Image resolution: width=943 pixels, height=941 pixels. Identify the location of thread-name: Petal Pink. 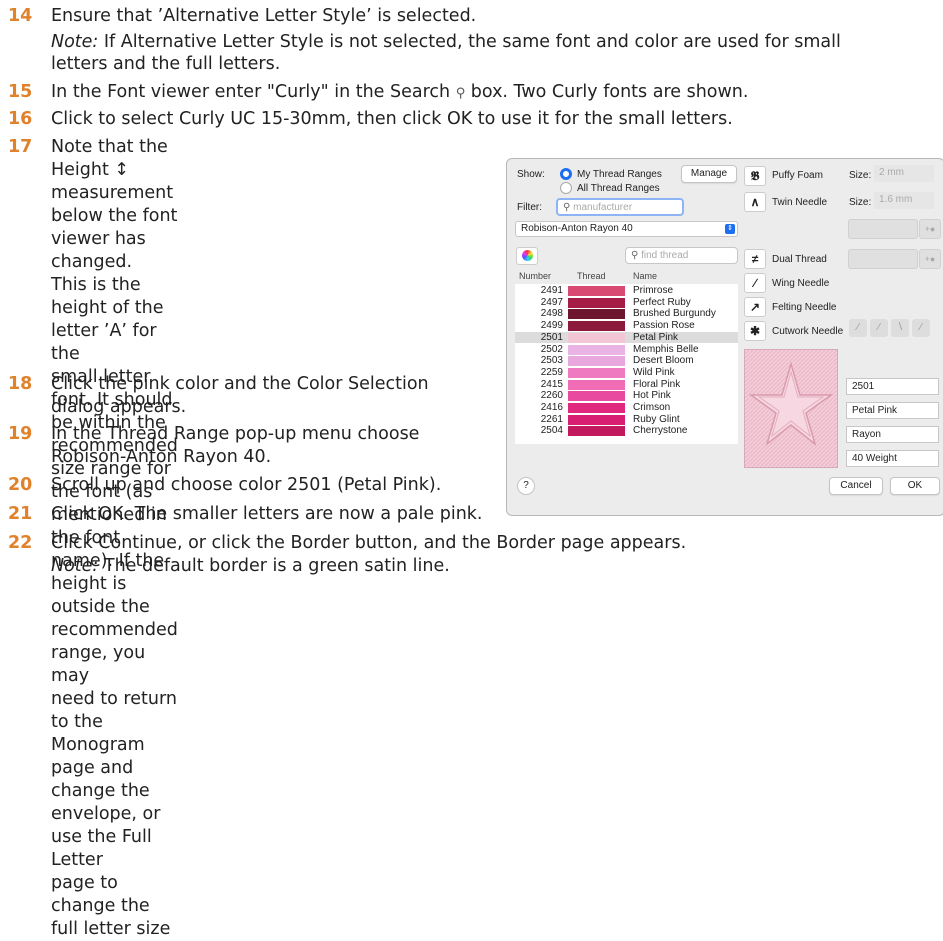
(656, 337).